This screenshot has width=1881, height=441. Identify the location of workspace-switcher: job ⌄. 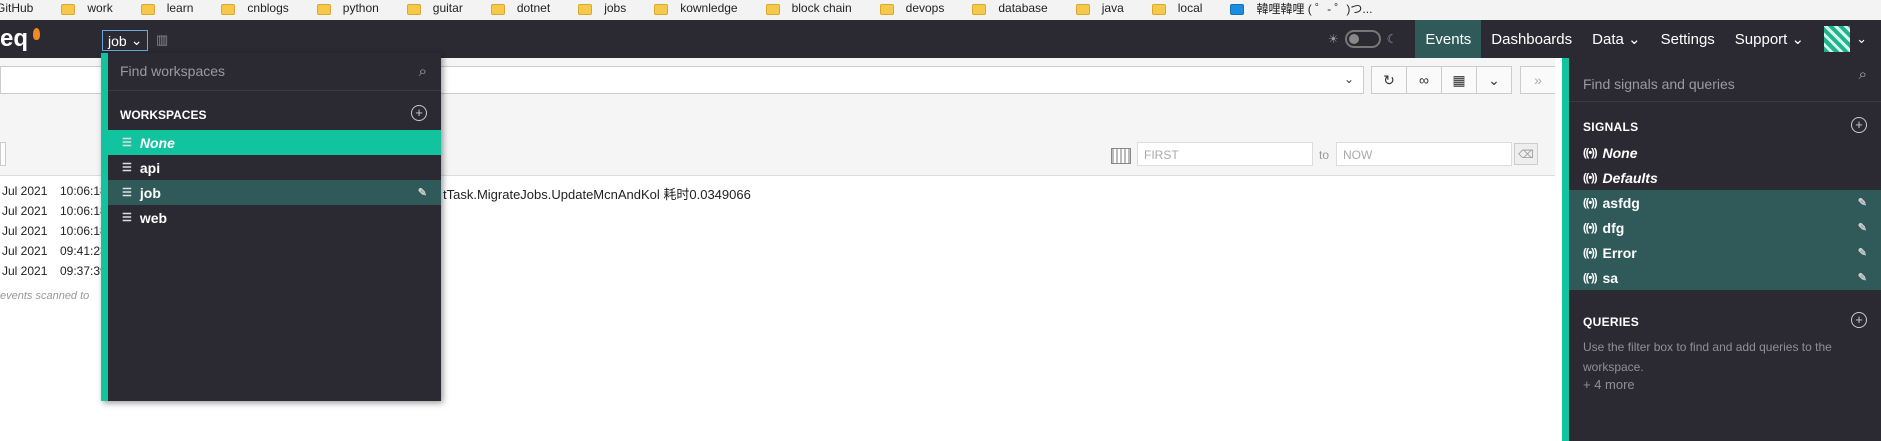
(125, 40).